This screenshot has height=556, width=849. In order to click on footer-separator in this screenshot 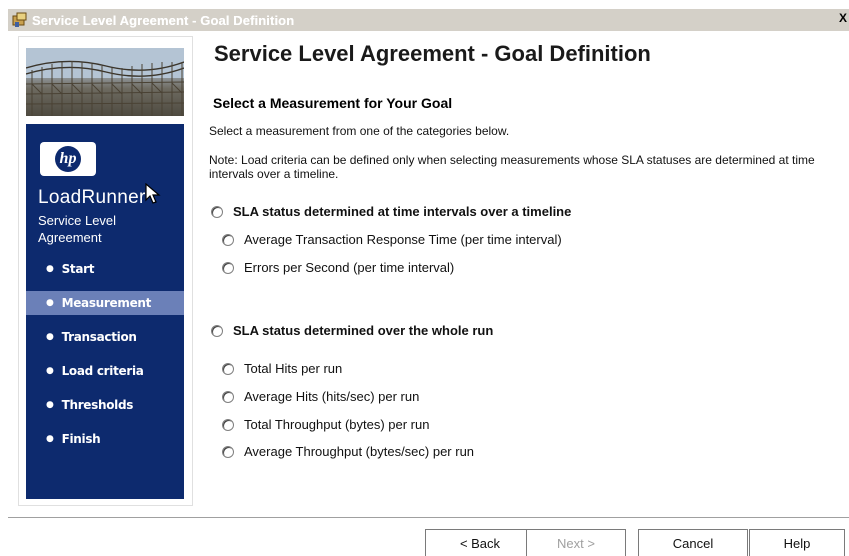, I will do `click(428, 518)`.